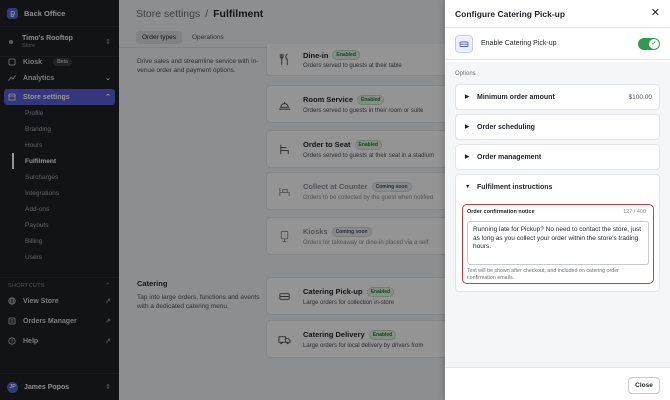 The image size is (670, 400). What do you see at coordinates (557, 384) in the screenshot?
I see `drawer-footer: Close` at bounding box center [557, 384].